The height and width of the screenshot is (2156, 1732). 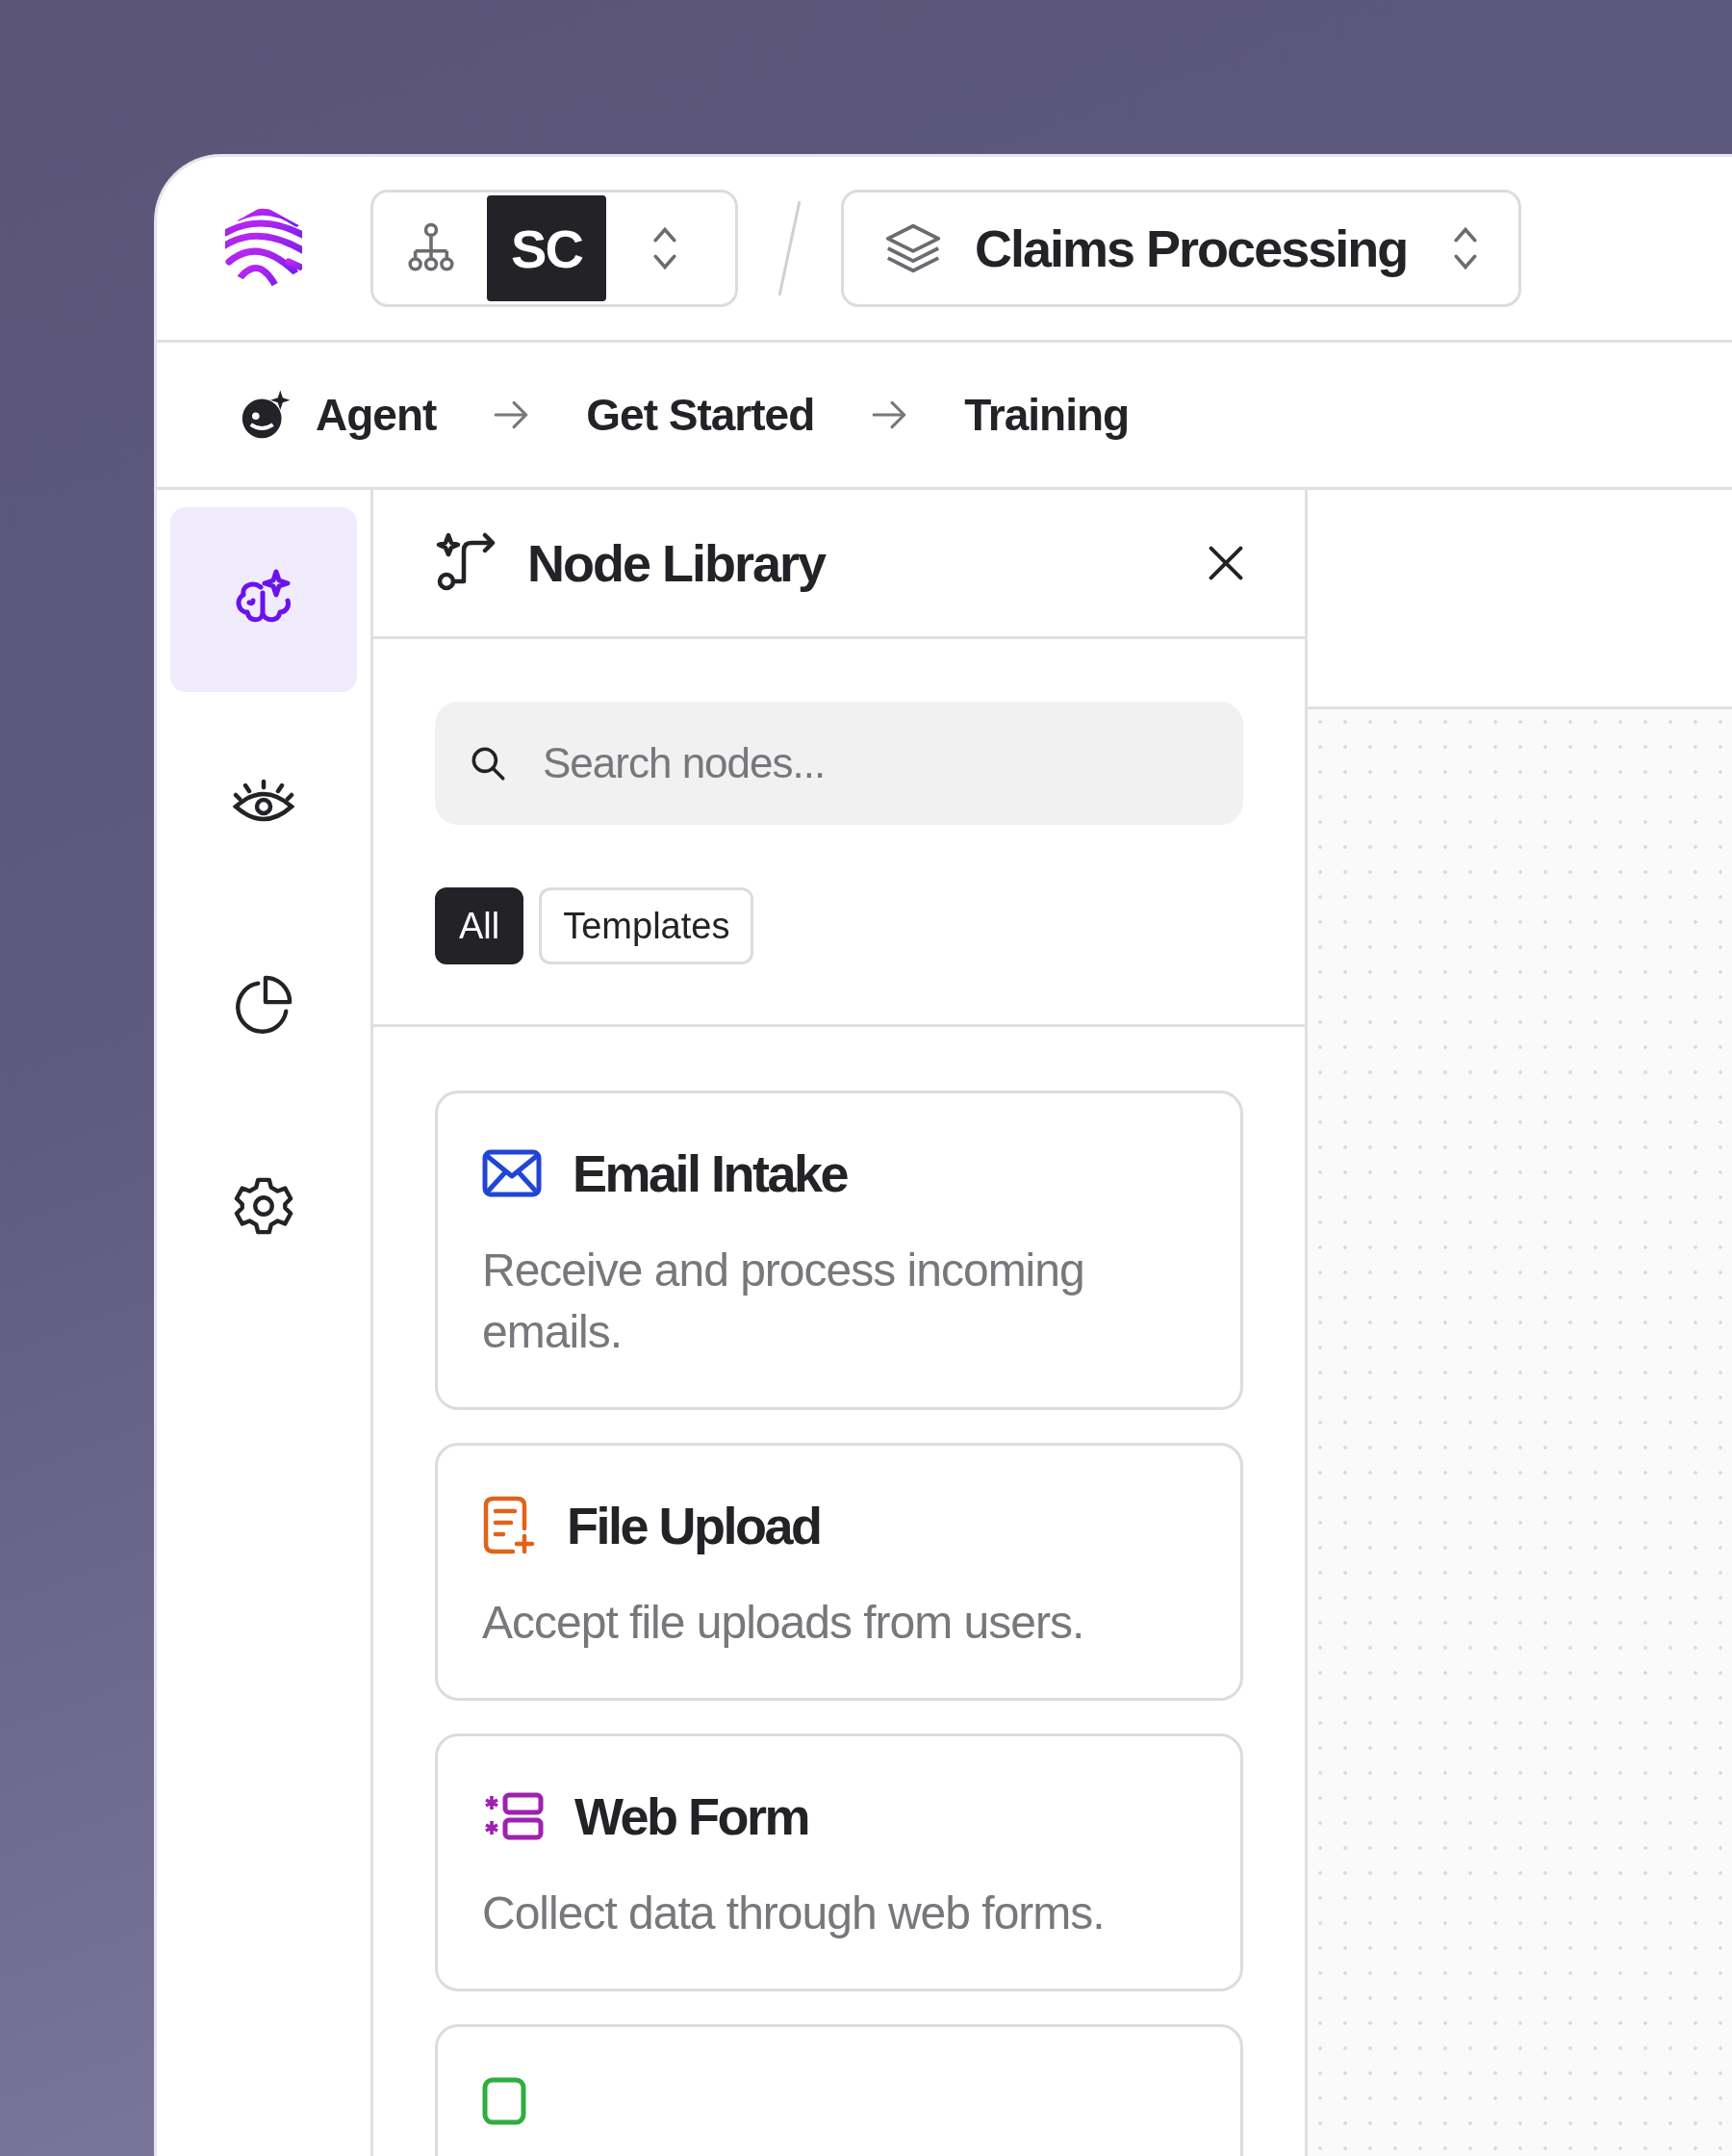 I want to click on node-card, so click(x=839, y=2090).